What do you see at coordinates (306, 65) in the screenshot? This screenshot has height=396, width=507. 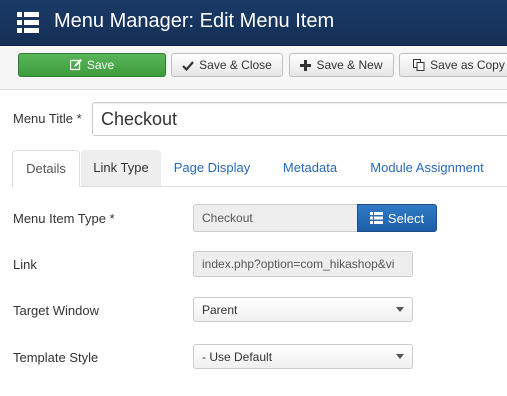 I see `plus-icon` at bounding box center [306, 65].